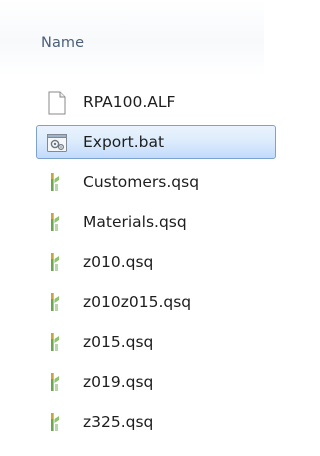  I want to click on batch-file-icon, so click(57, 143).